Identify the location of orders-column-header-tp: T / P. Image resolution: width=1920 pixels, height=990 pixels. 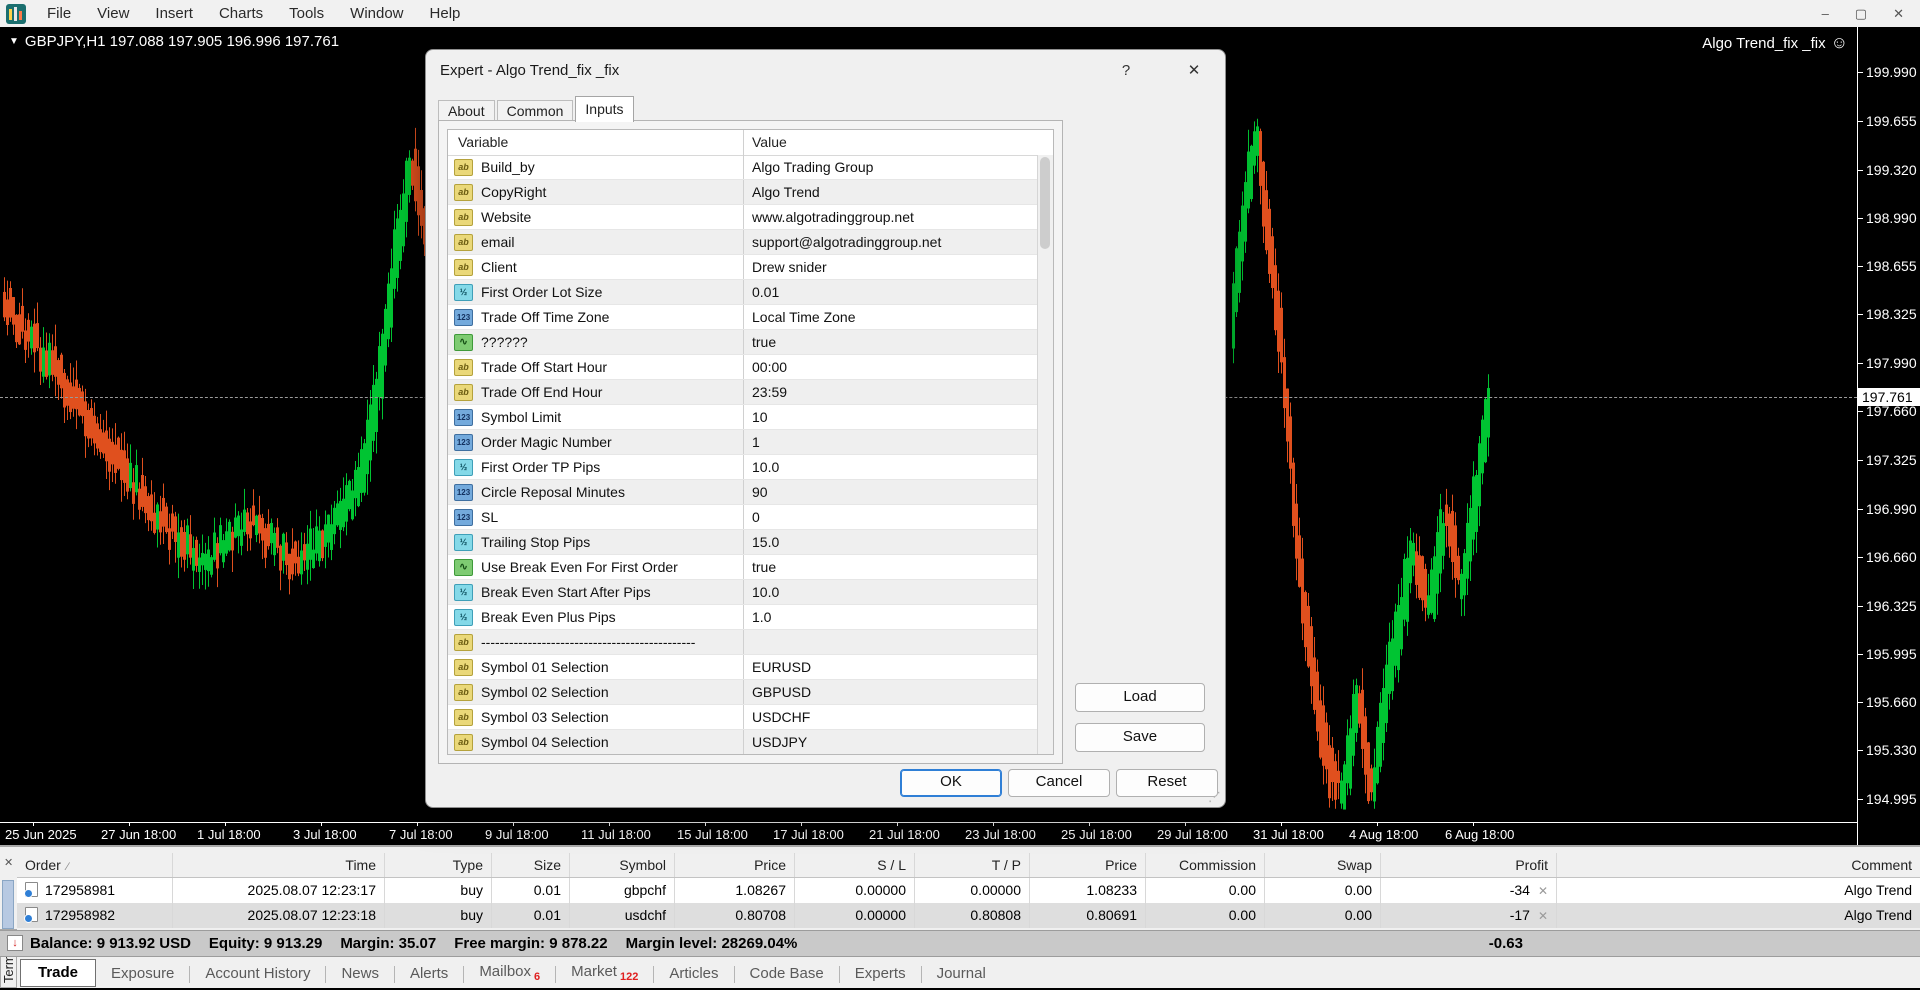
(972, 865).